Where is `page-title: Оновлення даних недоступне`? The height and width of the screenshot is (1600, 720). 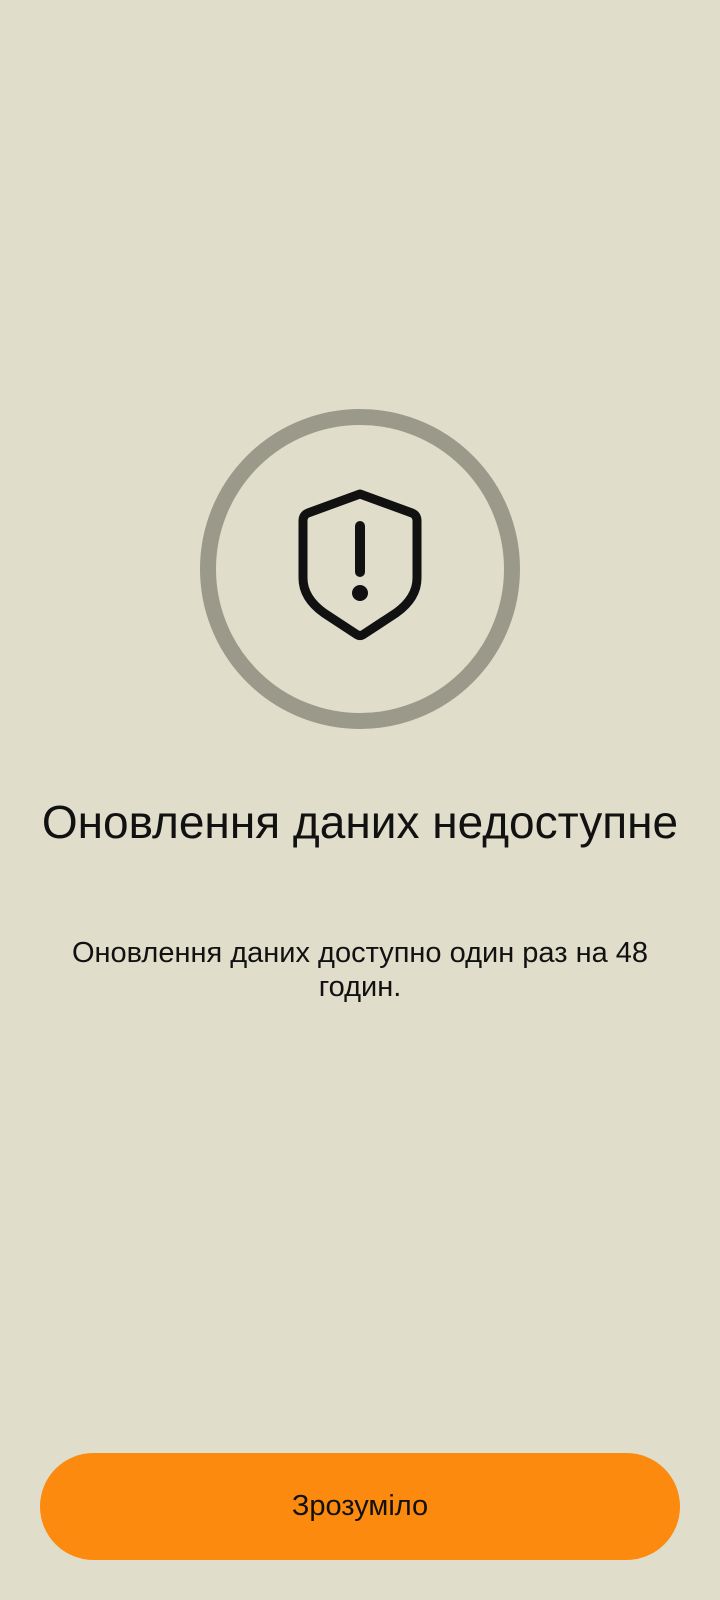
page-title: Оновлення даних недоступне is located at coordinates (360, 822).